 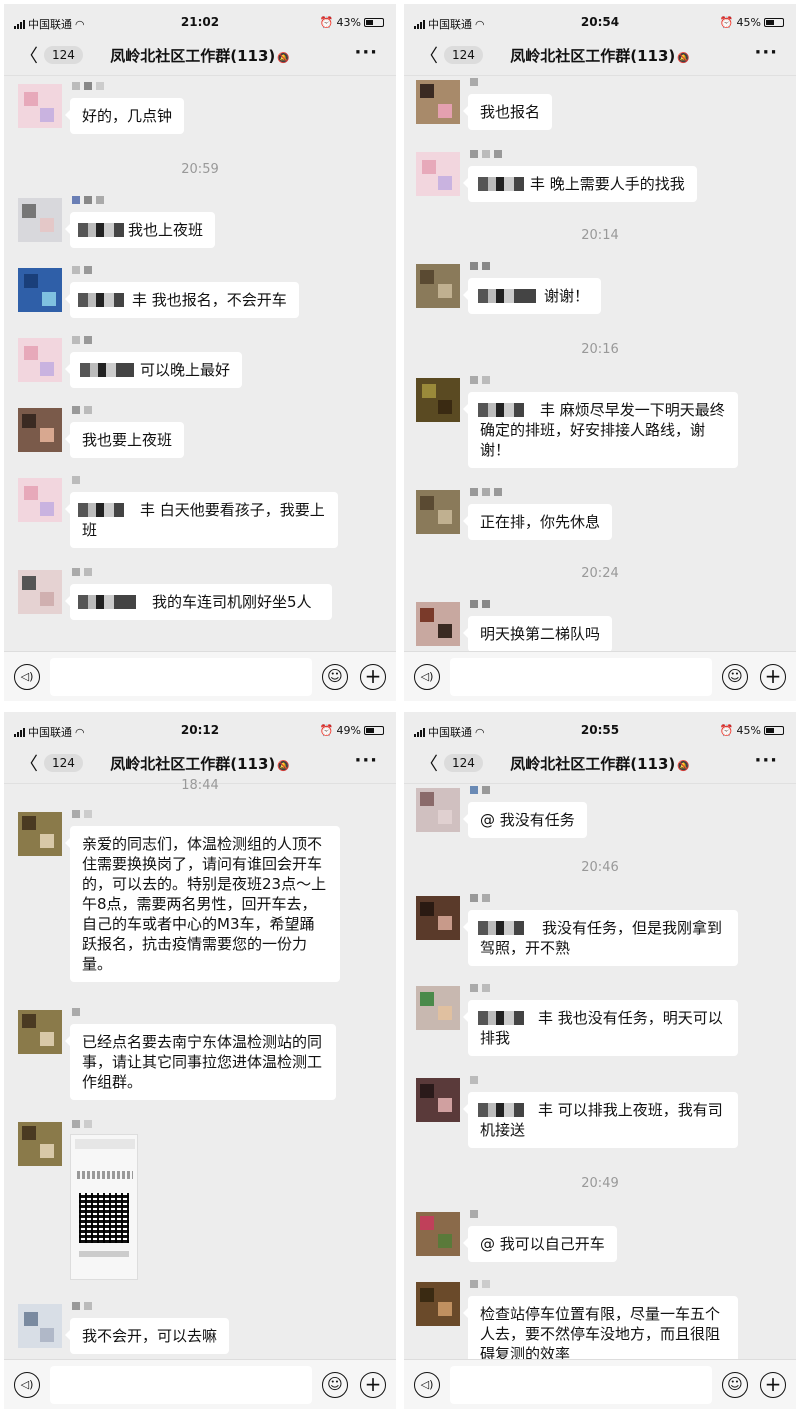 What do you see at coordinates (537, 522) in the screenshot?
I see `message-bubble: 正在排，你先休息` at bounding box center [537, 522].